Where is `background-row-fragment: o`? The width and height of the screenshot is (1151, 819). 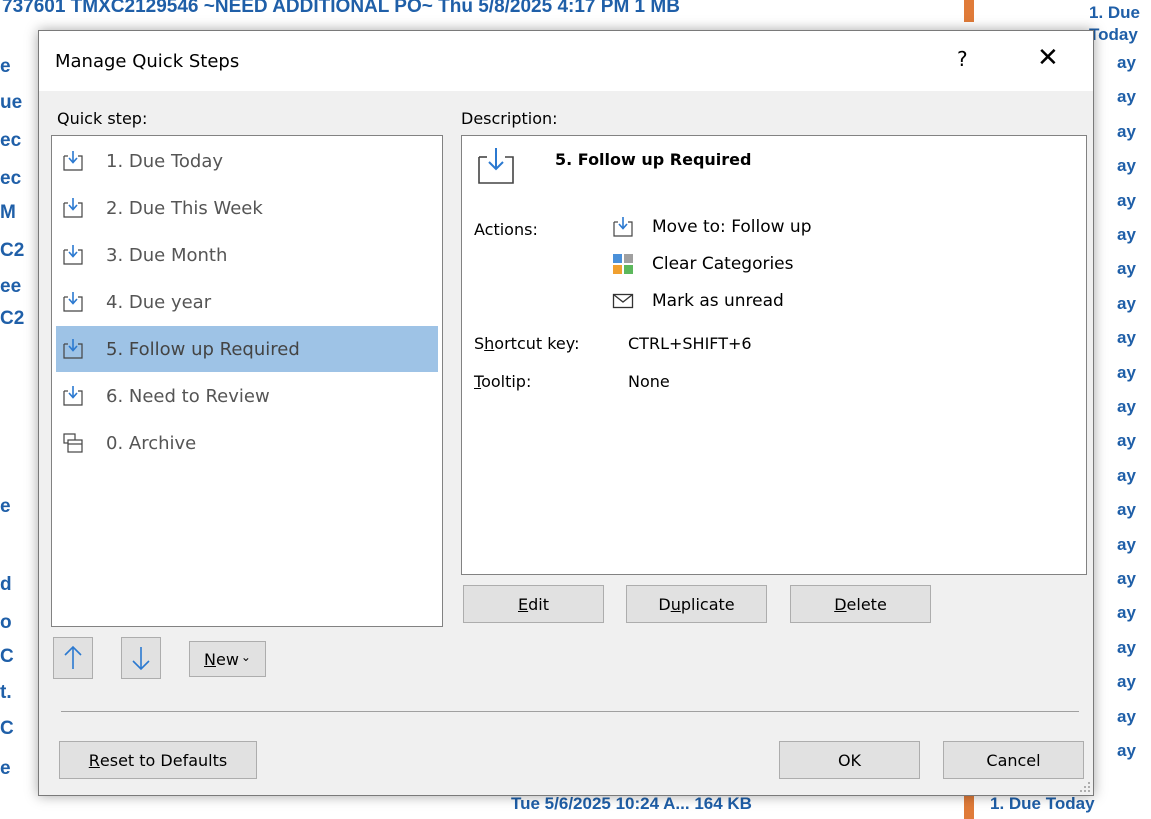 background-row-fragment: o is located at coordinates (6, 622).